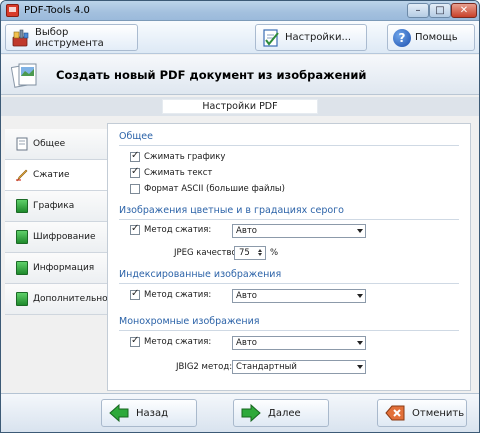 This screenshot has height=433, width=480. What do you see at coordinates (418, 10) in the screenshot?
I see `minimize-button: –` at bounding box center [418, 10].